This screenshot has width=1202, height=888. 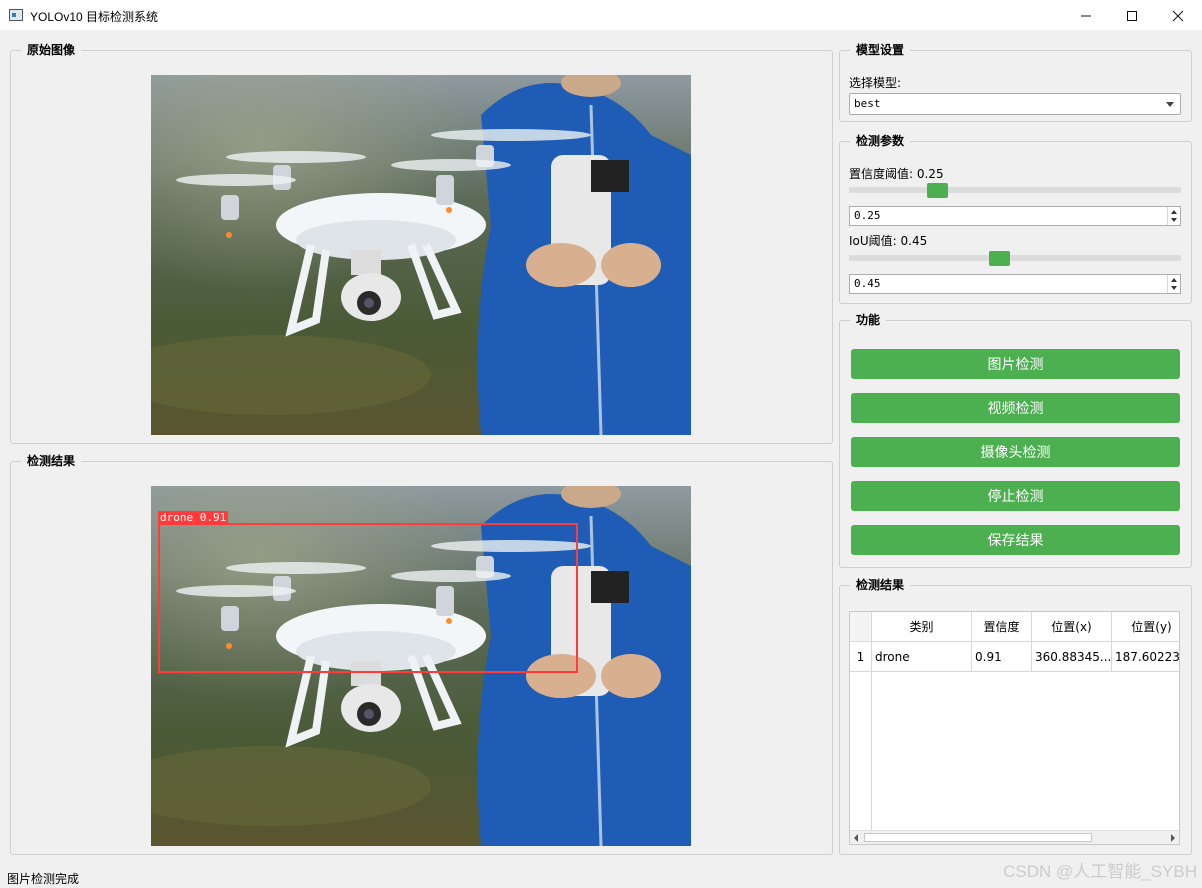 I want to click on detection-label: drone 0.91, so click(x=193, y=517).